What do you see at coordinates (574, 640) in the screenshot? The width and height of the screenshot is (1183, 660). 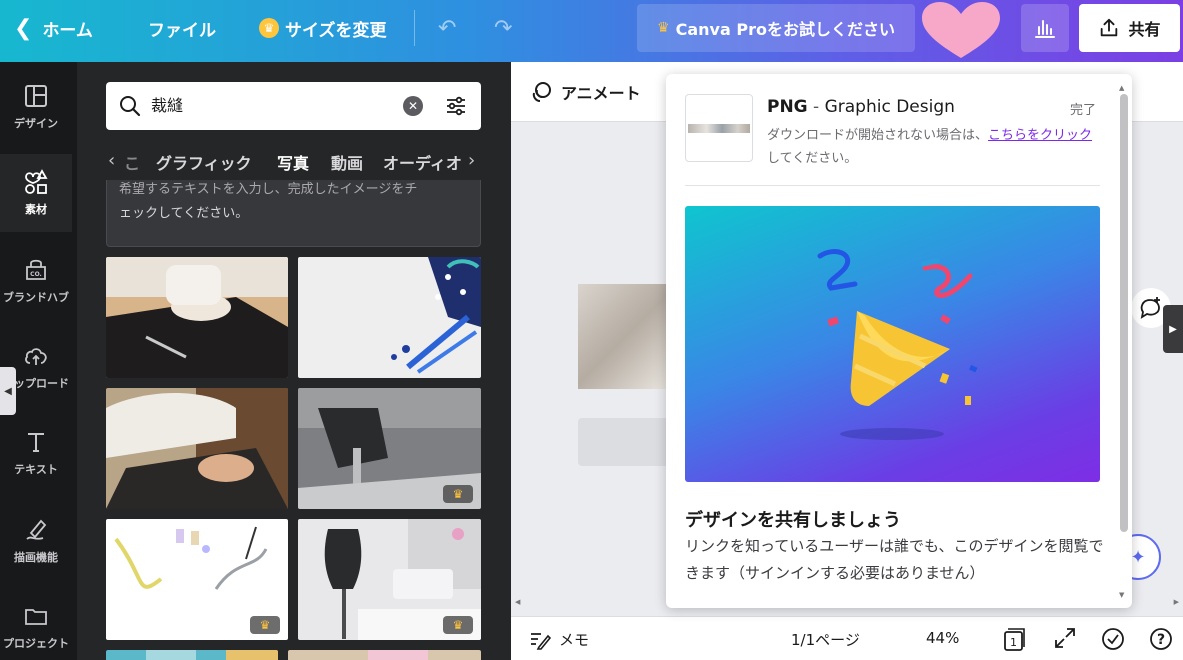 I see `notes-label: メモ` at bounding box center [574, 640].